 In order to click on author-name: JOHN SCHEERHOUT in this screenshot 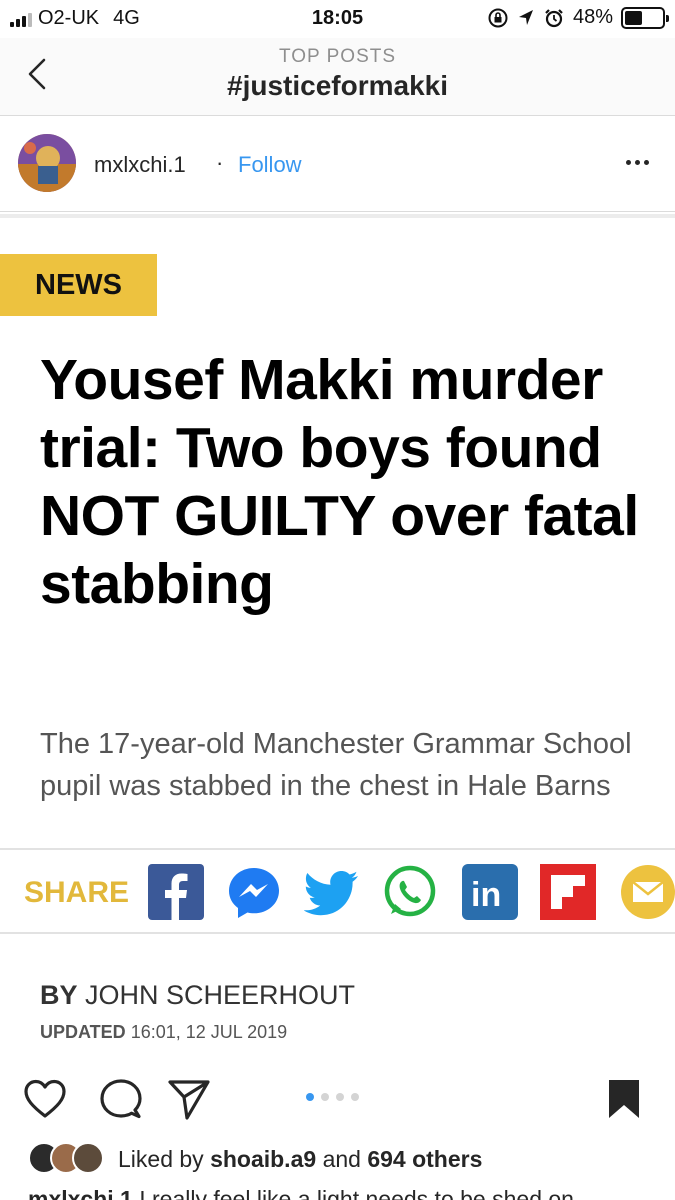, I will do `click(220, 995)`.